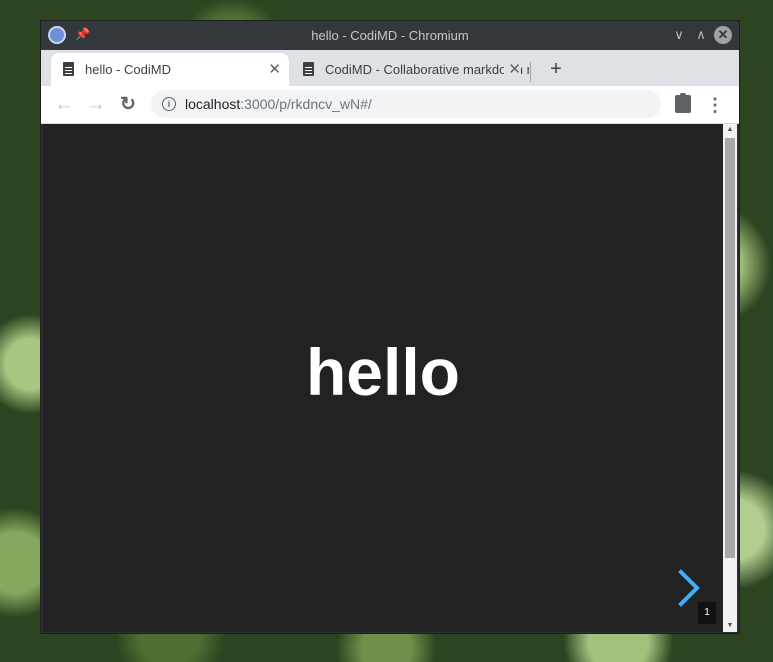 This screenshot has height=662, width=773. I want to click on url-text: localhost:3000/p/rkdncv_wN#/, so click(278, 104).